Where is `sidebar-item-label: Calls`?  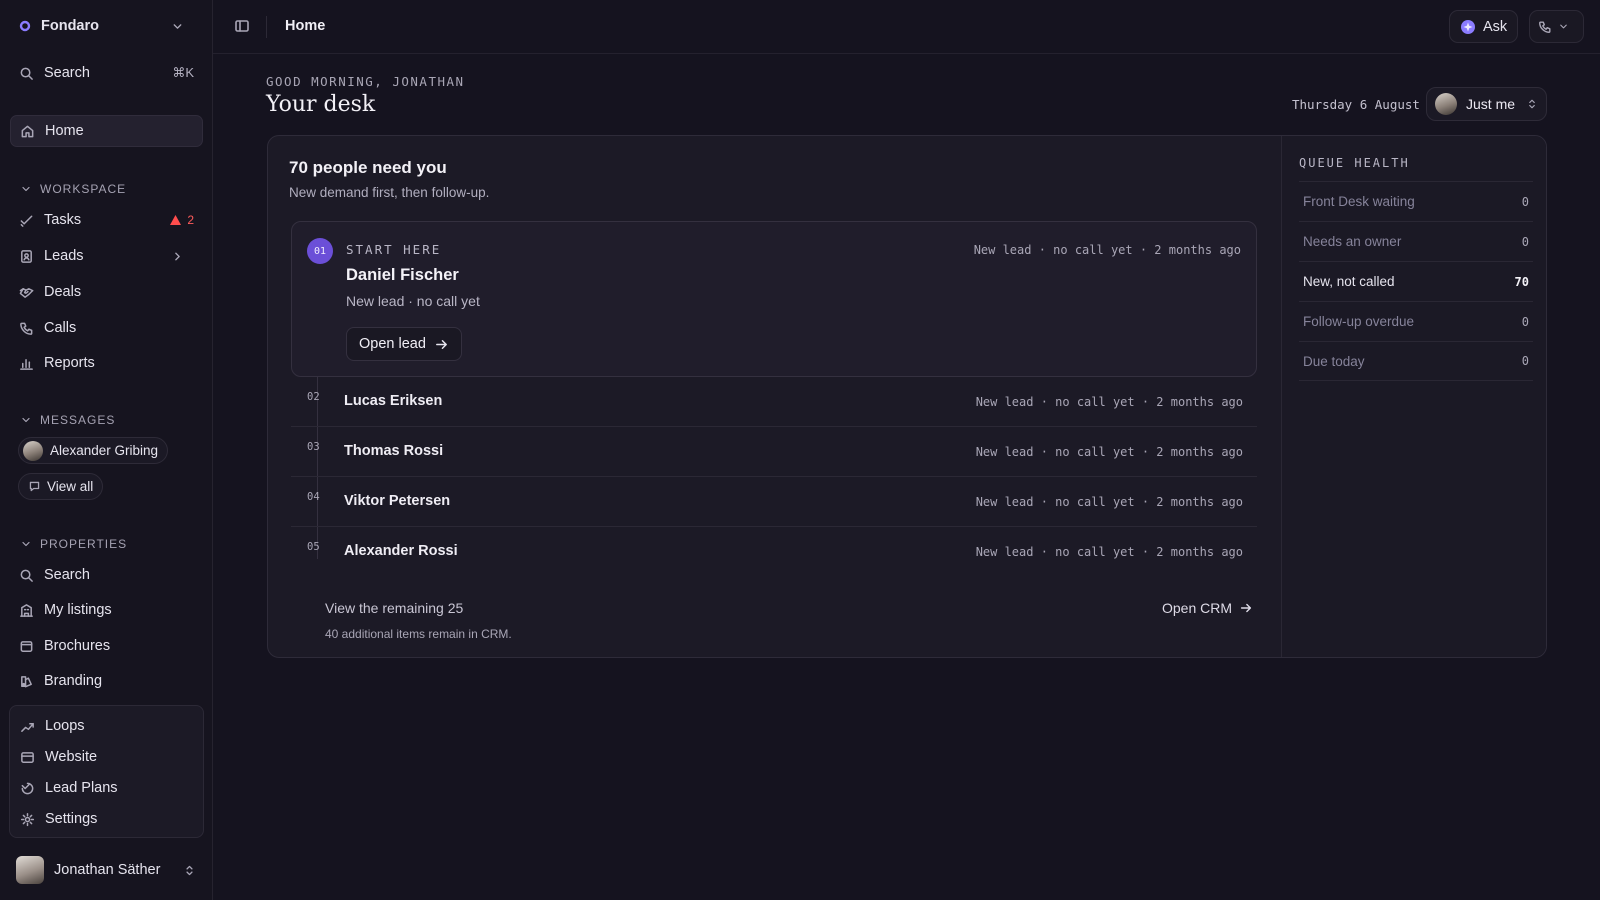 sidebar-item-label: Calls is located at coordinates (60, 328).